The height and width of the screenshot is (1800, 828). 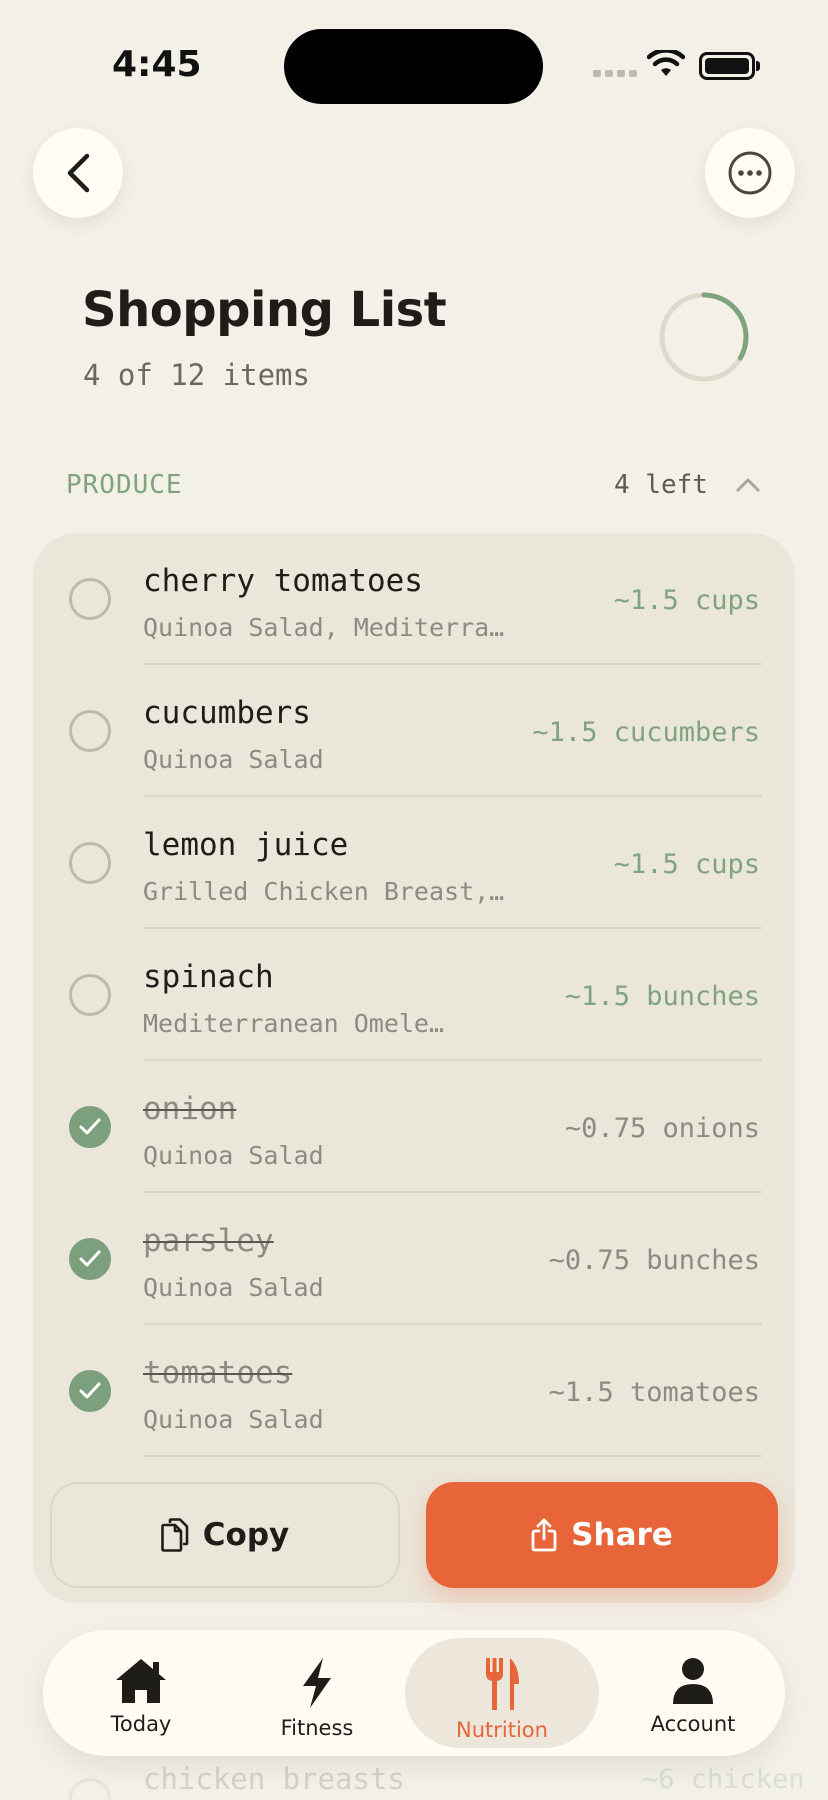 I want to click on tab-account: Account, so click(x=693, y=1693).